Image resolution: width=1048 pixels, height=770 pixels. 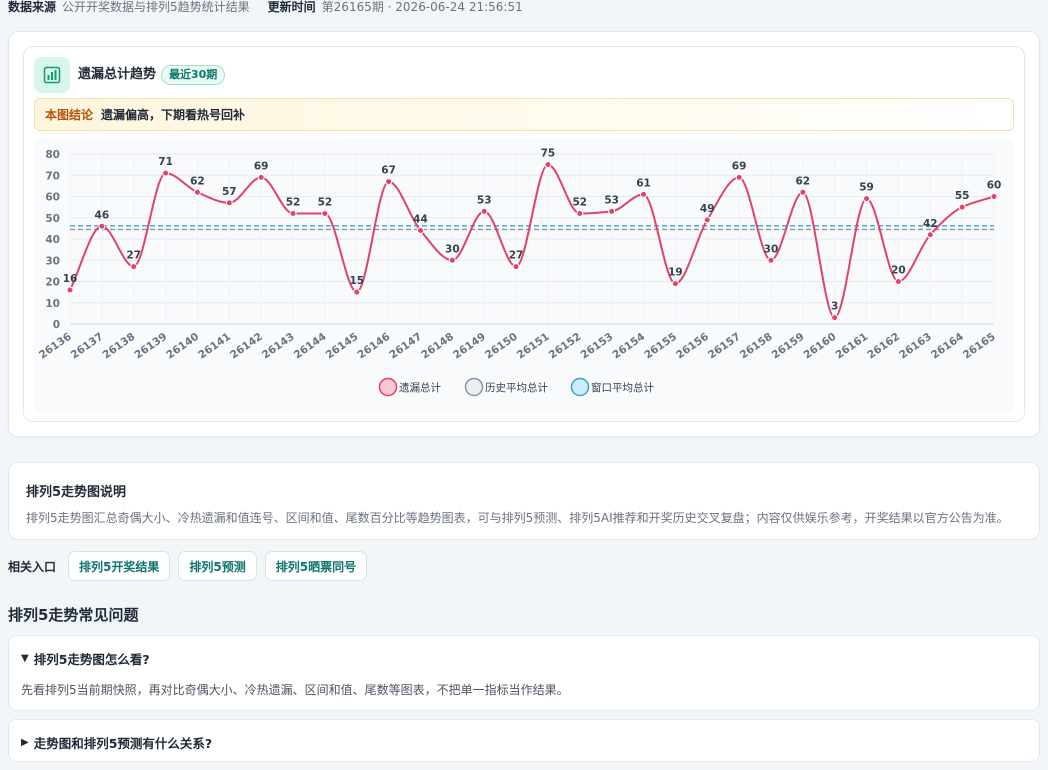 What do you see at coordinates (52, 198) in the screenshot?
I see `y-tick-label: 60` at bounding box center [52, 198].